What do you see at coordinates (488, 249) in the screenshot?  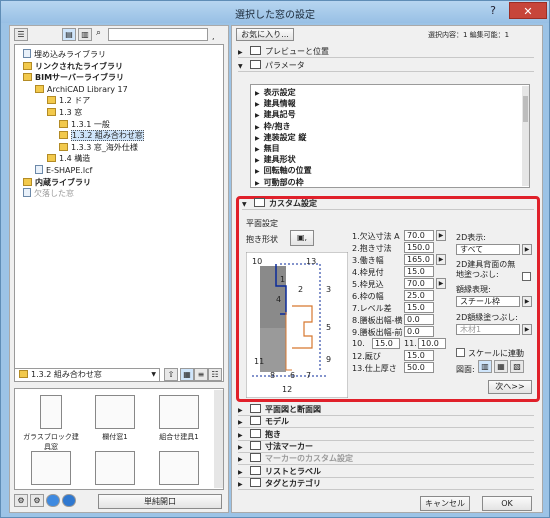 I see `display-2d-select: すべて` at bounding box center [488, 249].